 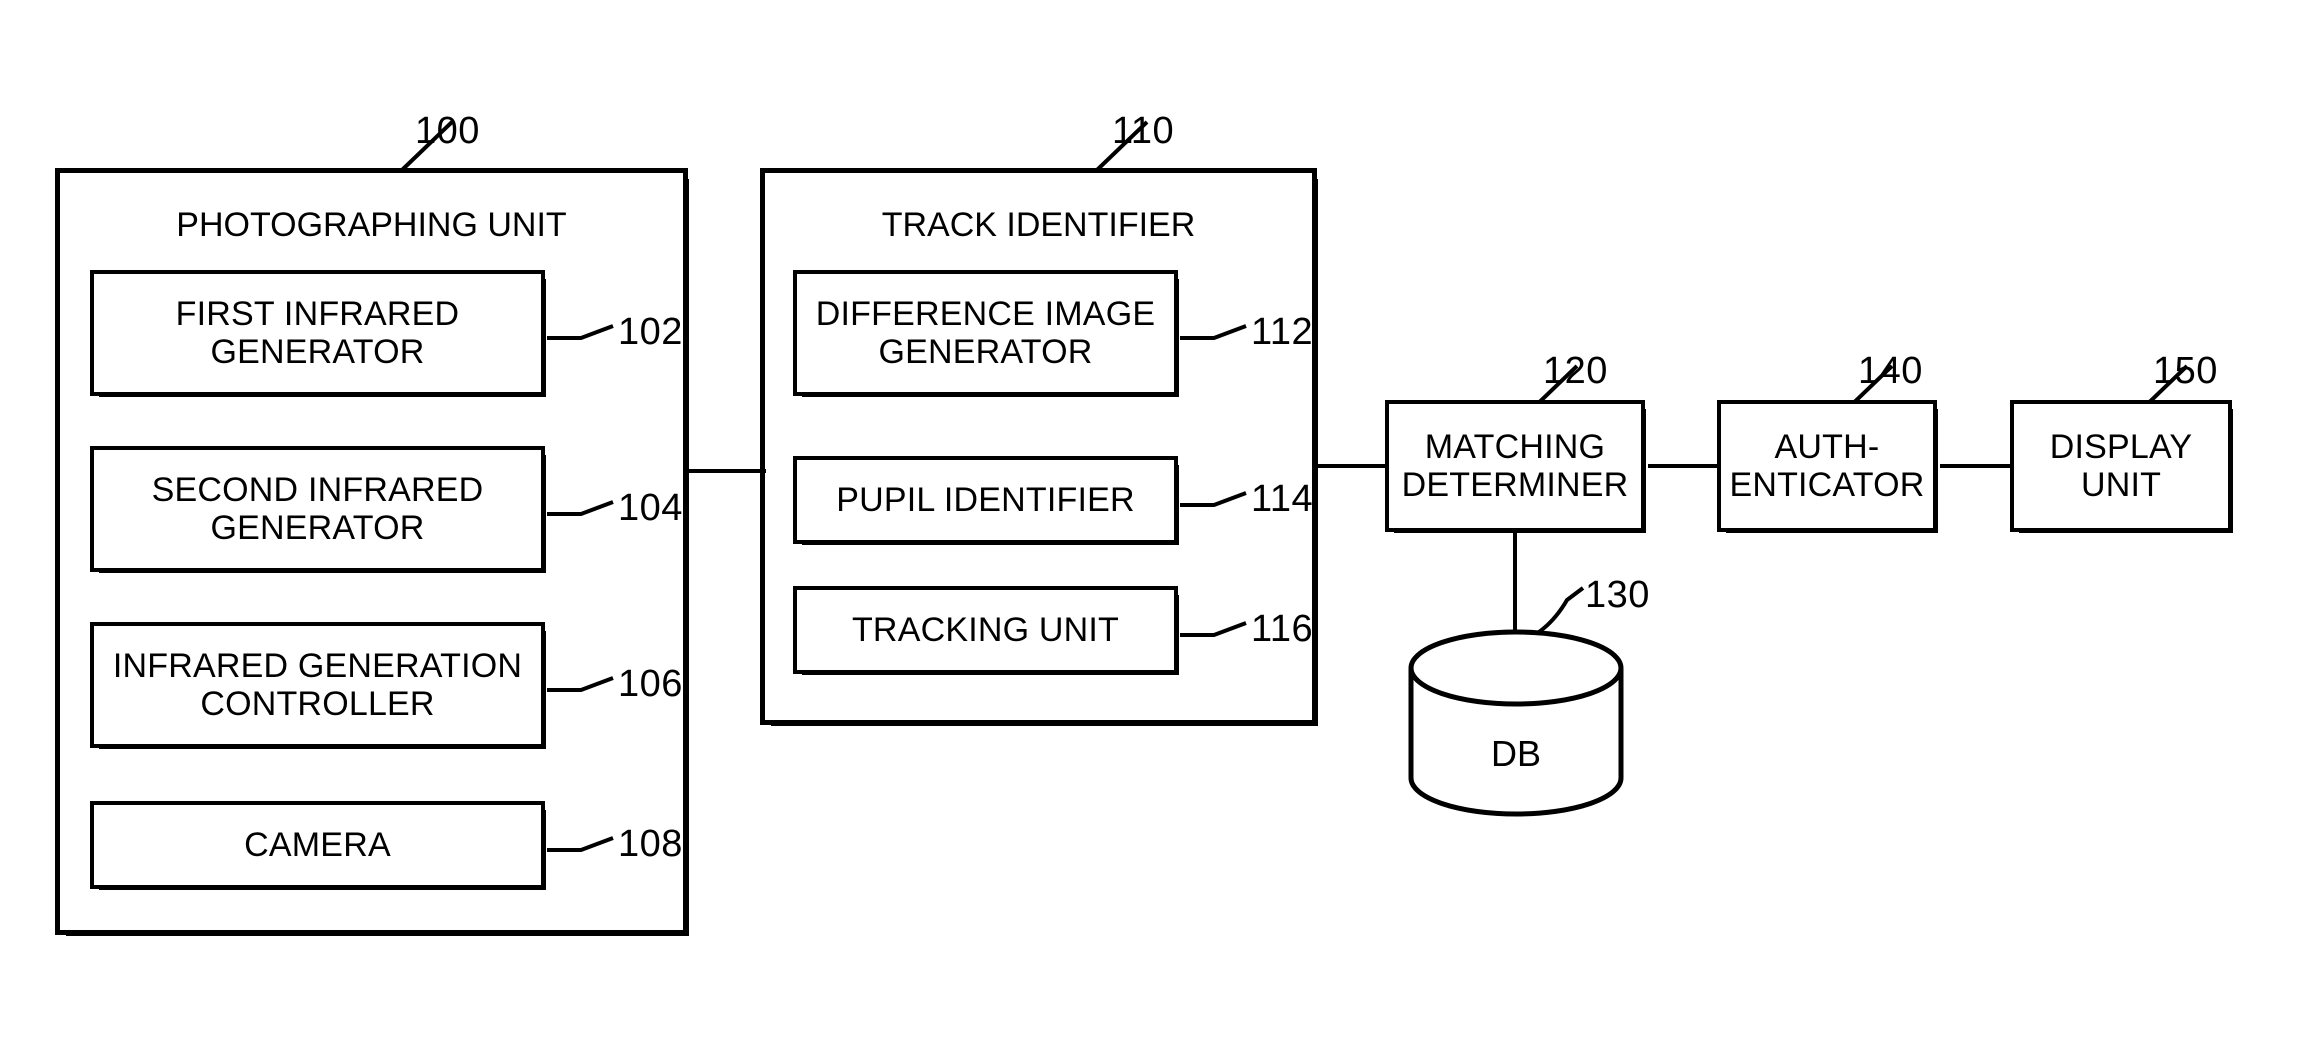 I want to click on camera-label: CAMERA, so click(x=317, y=844).